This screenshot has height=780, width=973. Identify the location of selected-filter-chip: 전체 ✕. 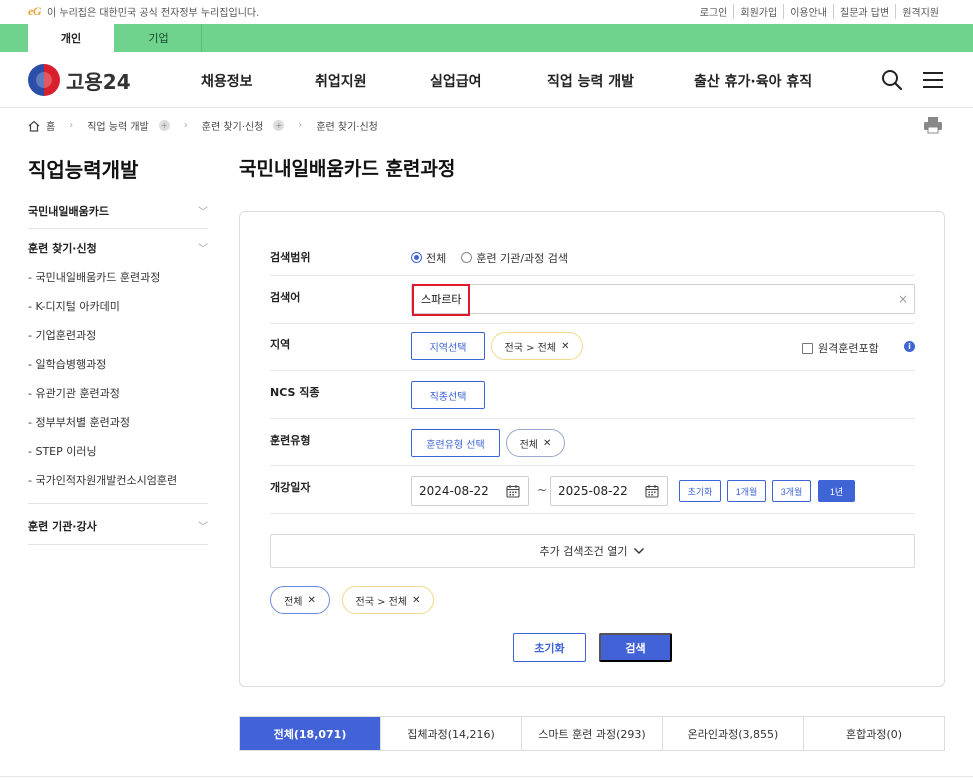
(300, 600).